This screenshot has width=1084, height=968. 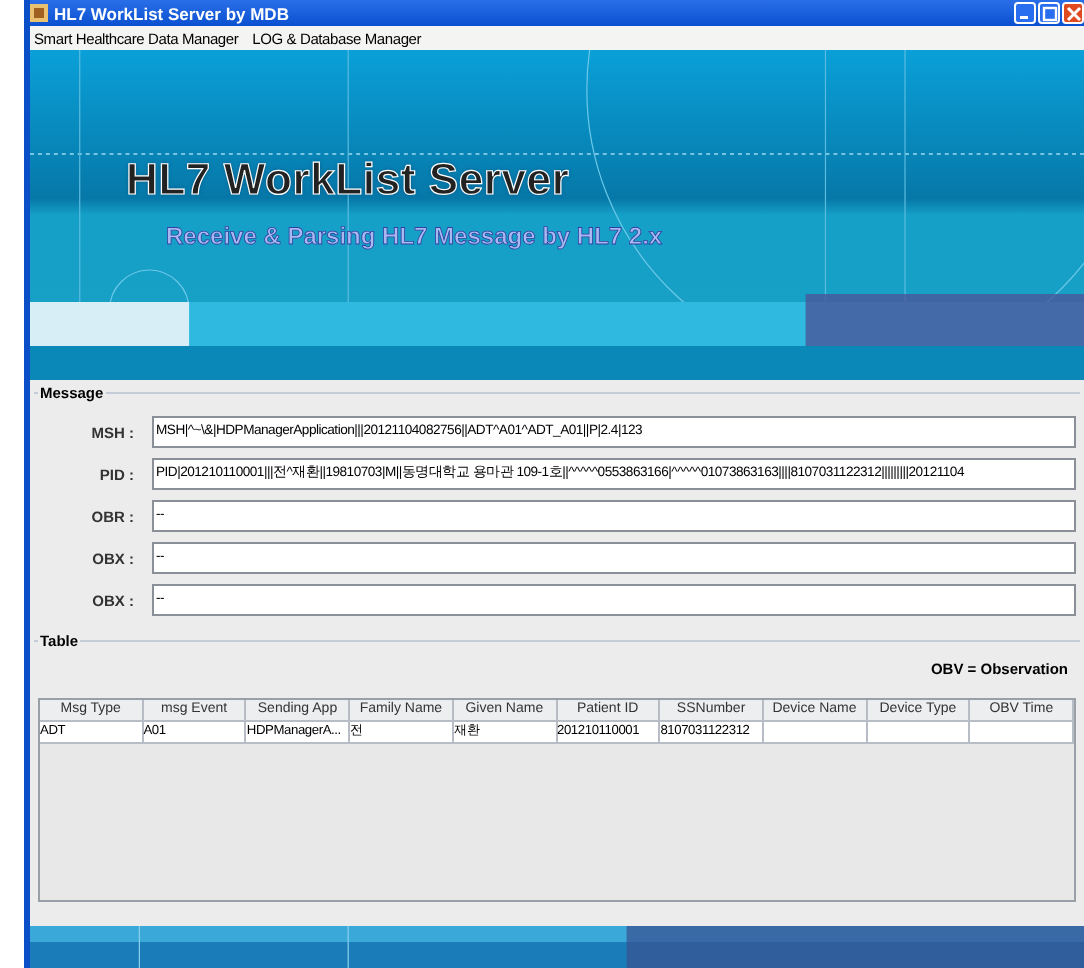 I want to click on banner-title: HL7 WorkList Server, so click(x=349, y=180).